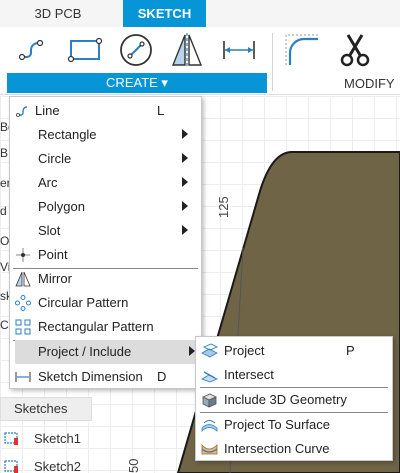 The height and width of the screenshot is (473, 400). I want to click on menu-item-polygon: Polygon, so click(105, 207).